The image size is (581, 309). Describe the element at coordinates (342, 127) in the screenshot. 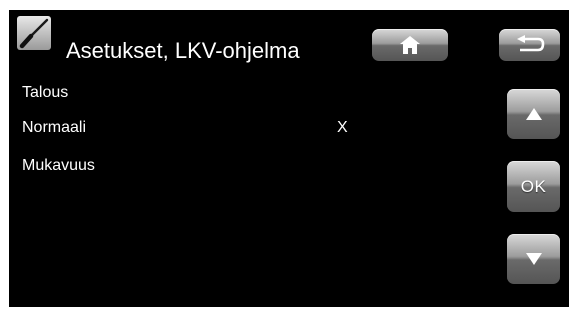

I see `selected-mark: X` at that location.